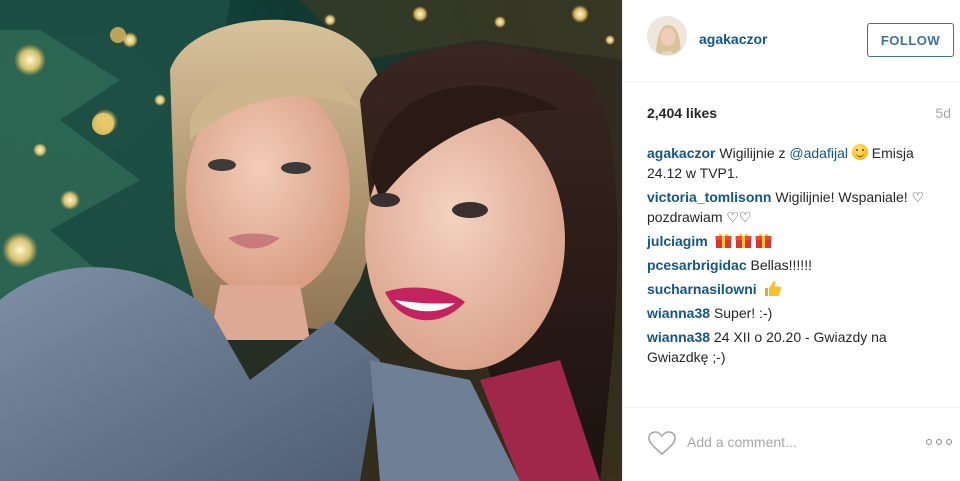 The height and width of the screenshot is (481, 960). Describe the element at coordinates (682, 113) in the screenshot. I see `likes-count: 2,404 likes` at that location.